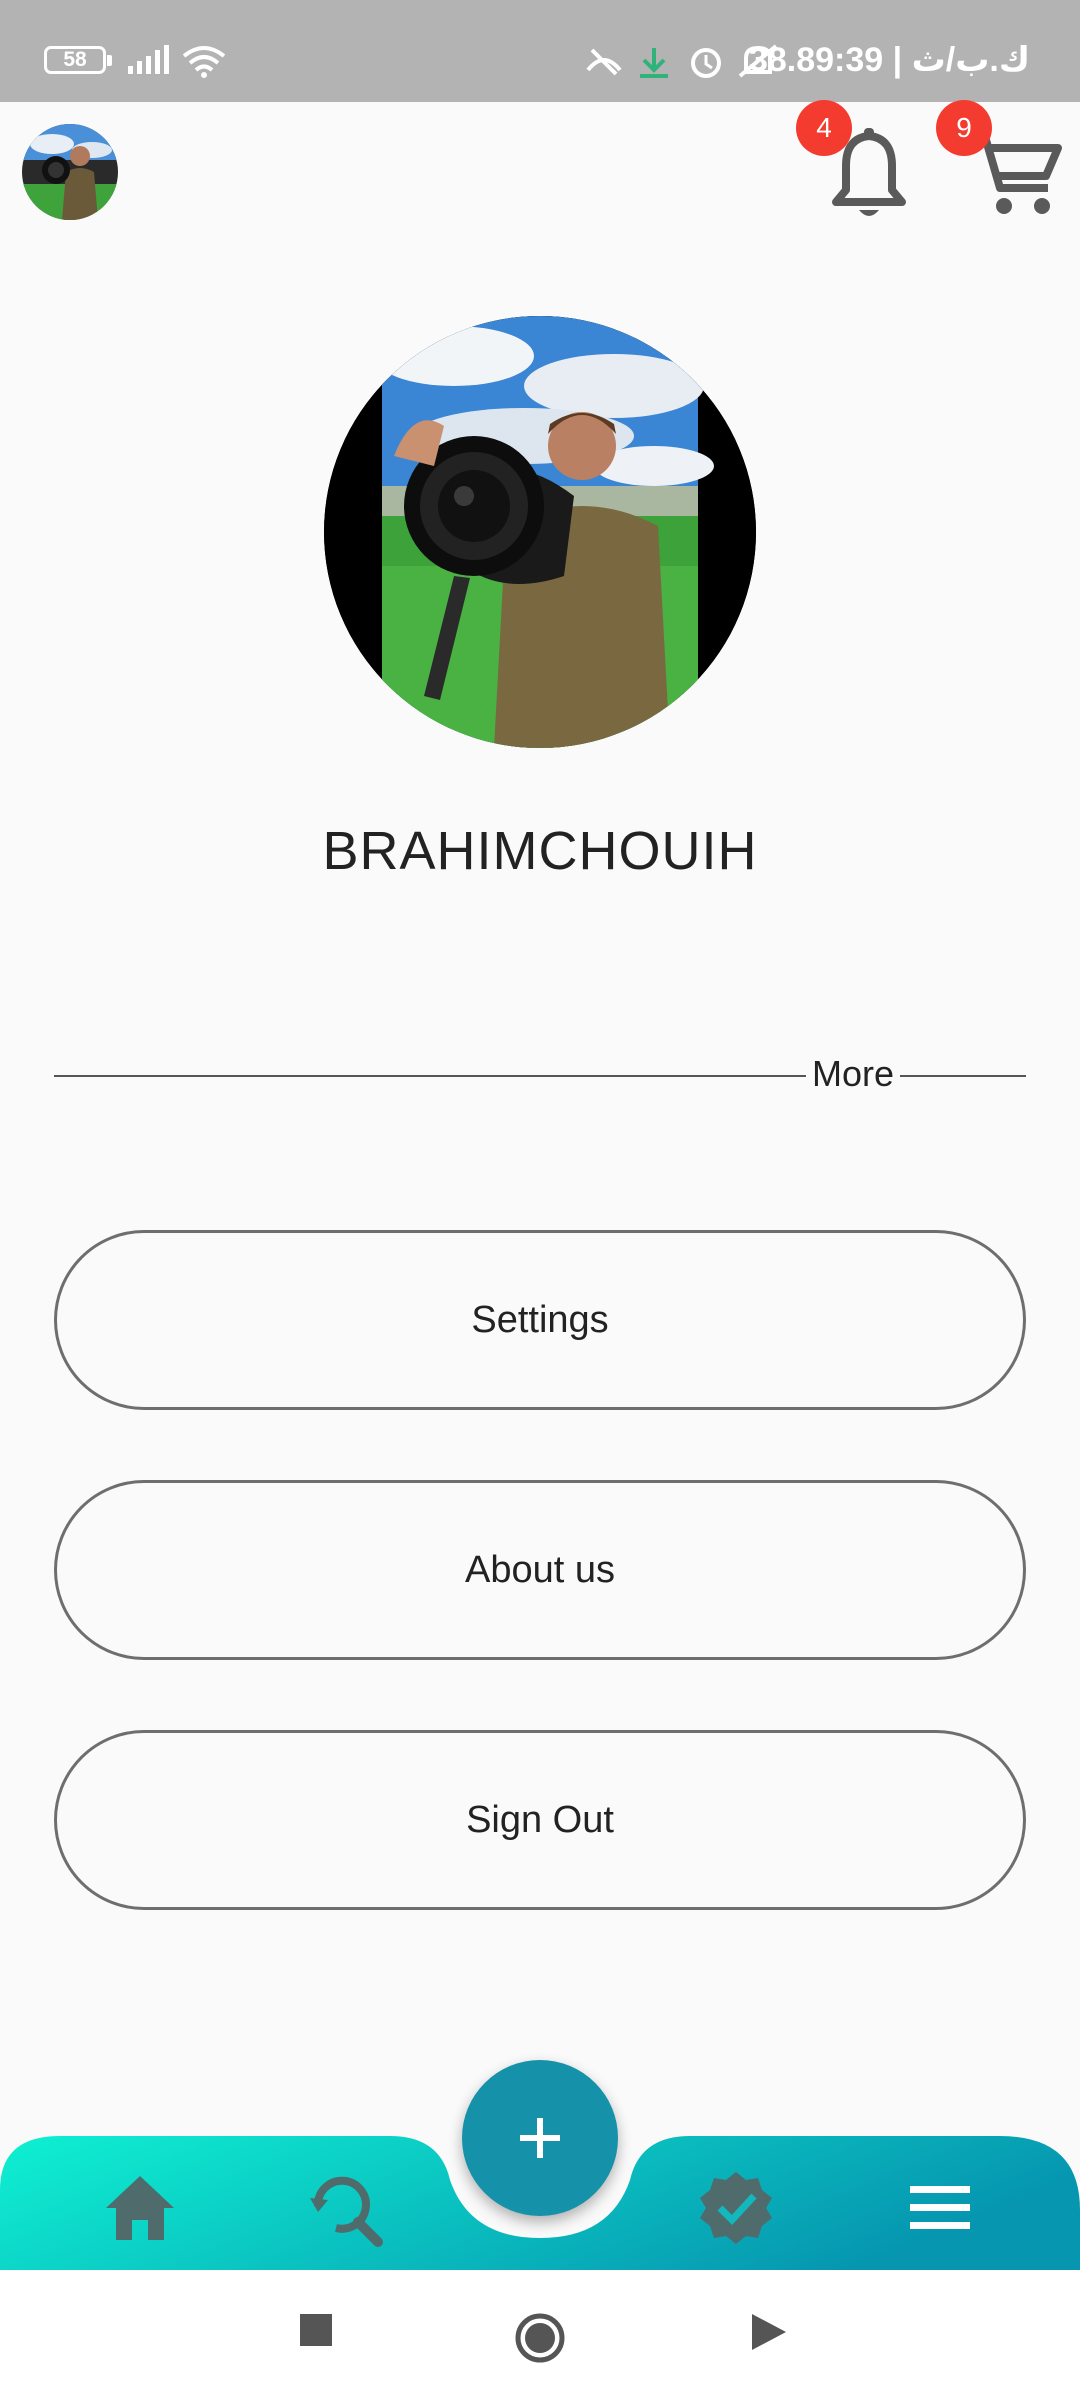 Image resolution: width=1080 pixels, height=2400 pixels. Describe the element at coordinates (540, 1820) in the screenshot. I see `sign-out-button: Sign Out` at that location.